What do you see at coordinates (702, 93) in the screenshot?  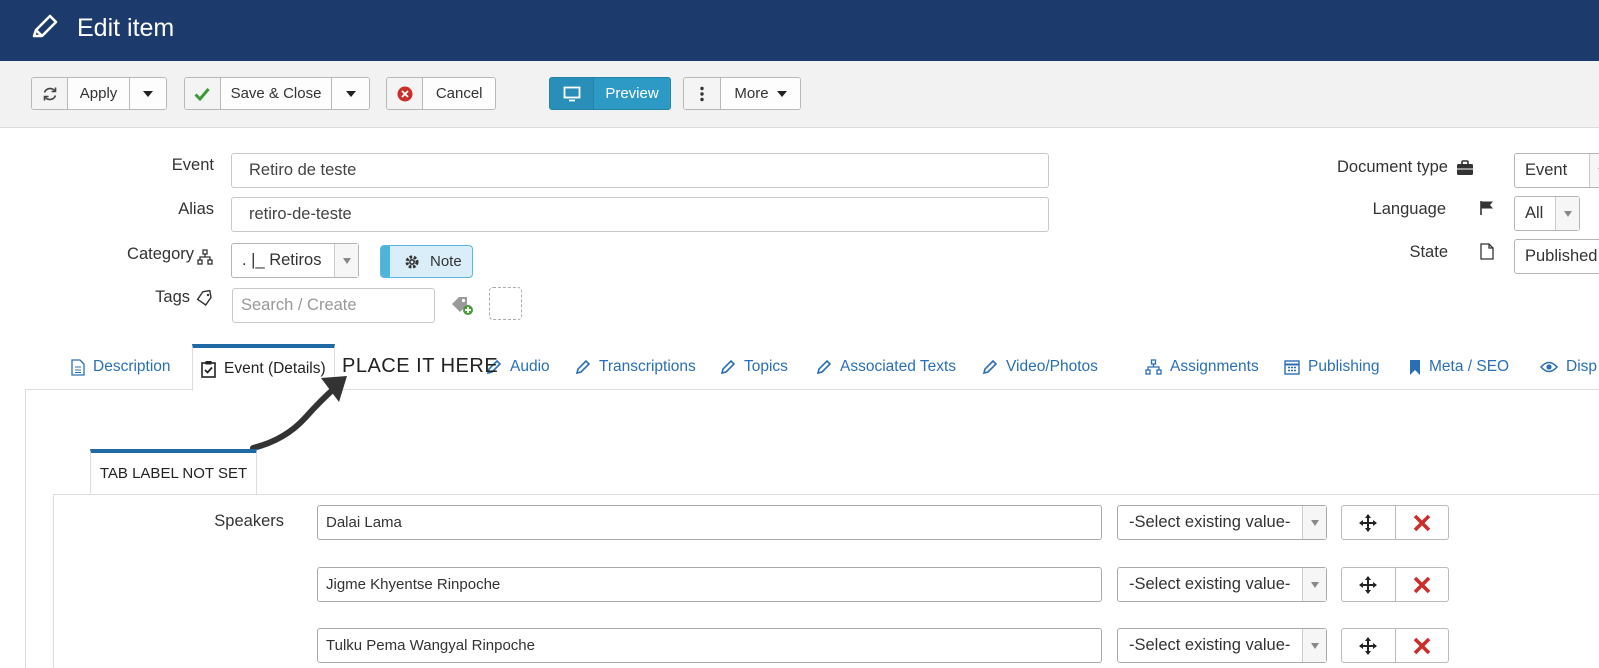 I see `more-icon-segment` at bounding box center [702, 93].